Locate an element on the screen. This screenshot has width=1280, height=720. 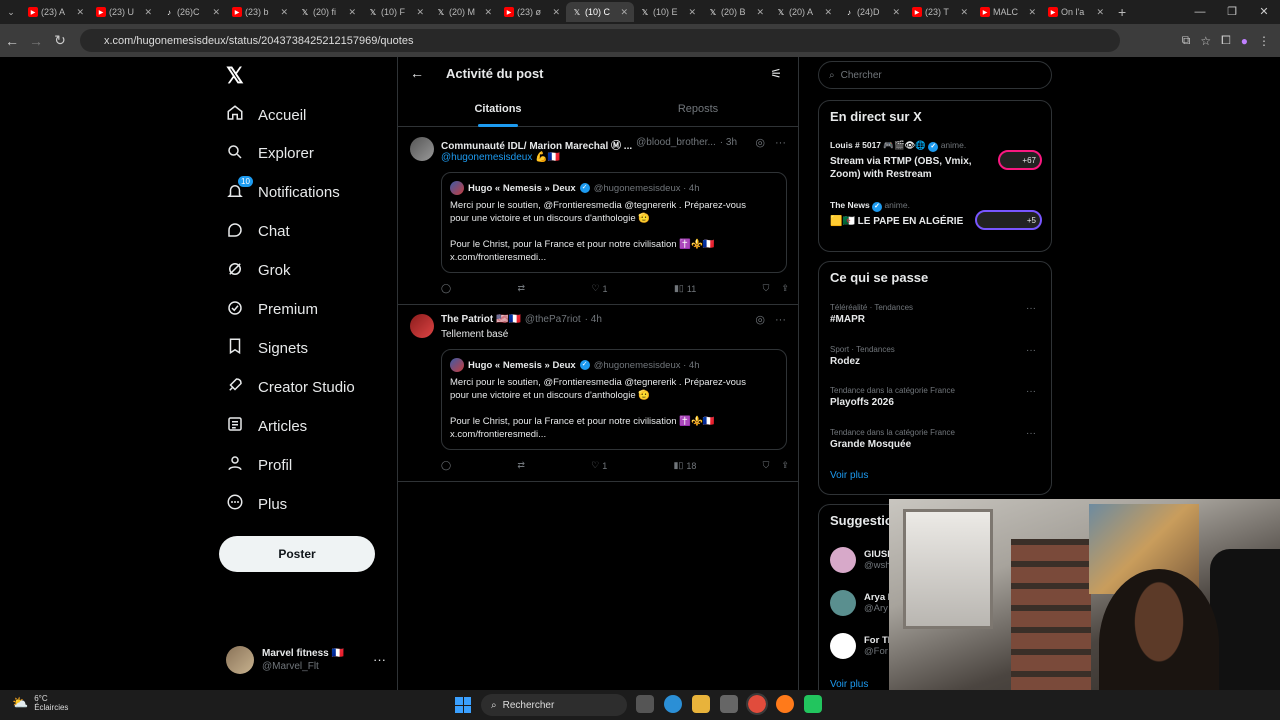
weather-widget: ⛅ 6°C Éclaircies is located at coordinates (40, 703).